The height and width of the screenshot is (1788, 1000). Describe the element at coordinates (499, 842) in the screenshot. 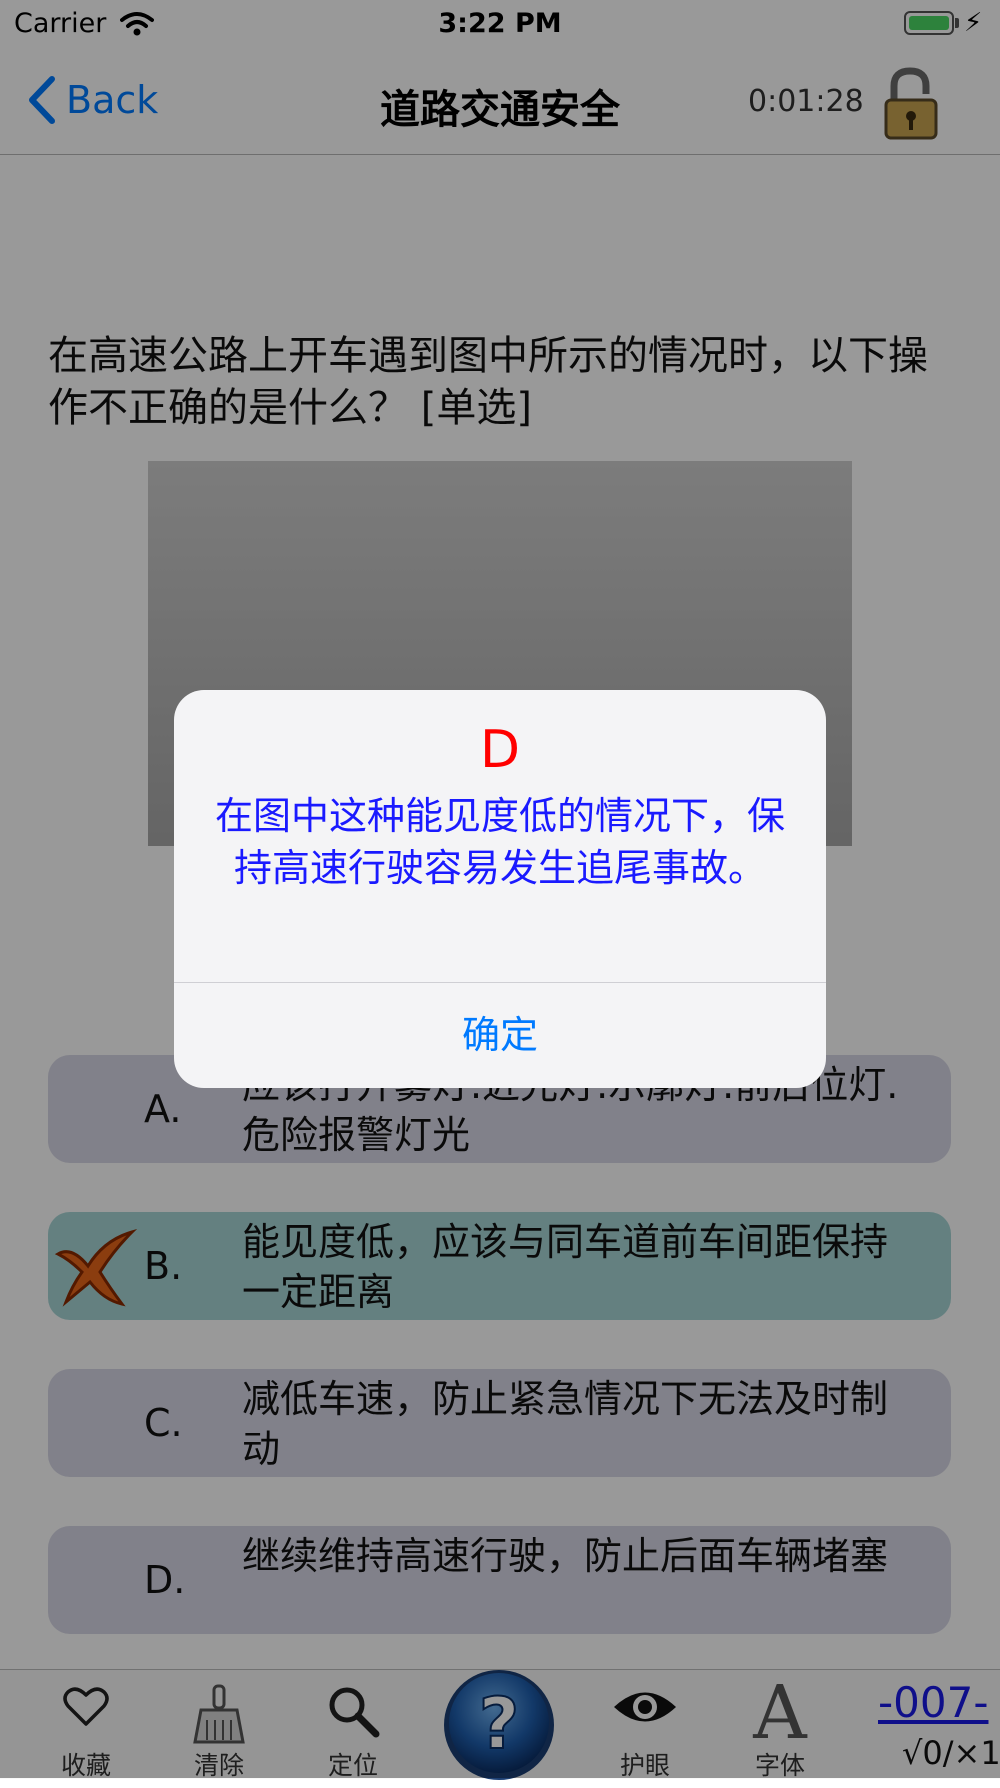

I see `alert-message: 在图中这种能见度低的情况下，保持高速行驶容易发生追尾事故。` at that location.